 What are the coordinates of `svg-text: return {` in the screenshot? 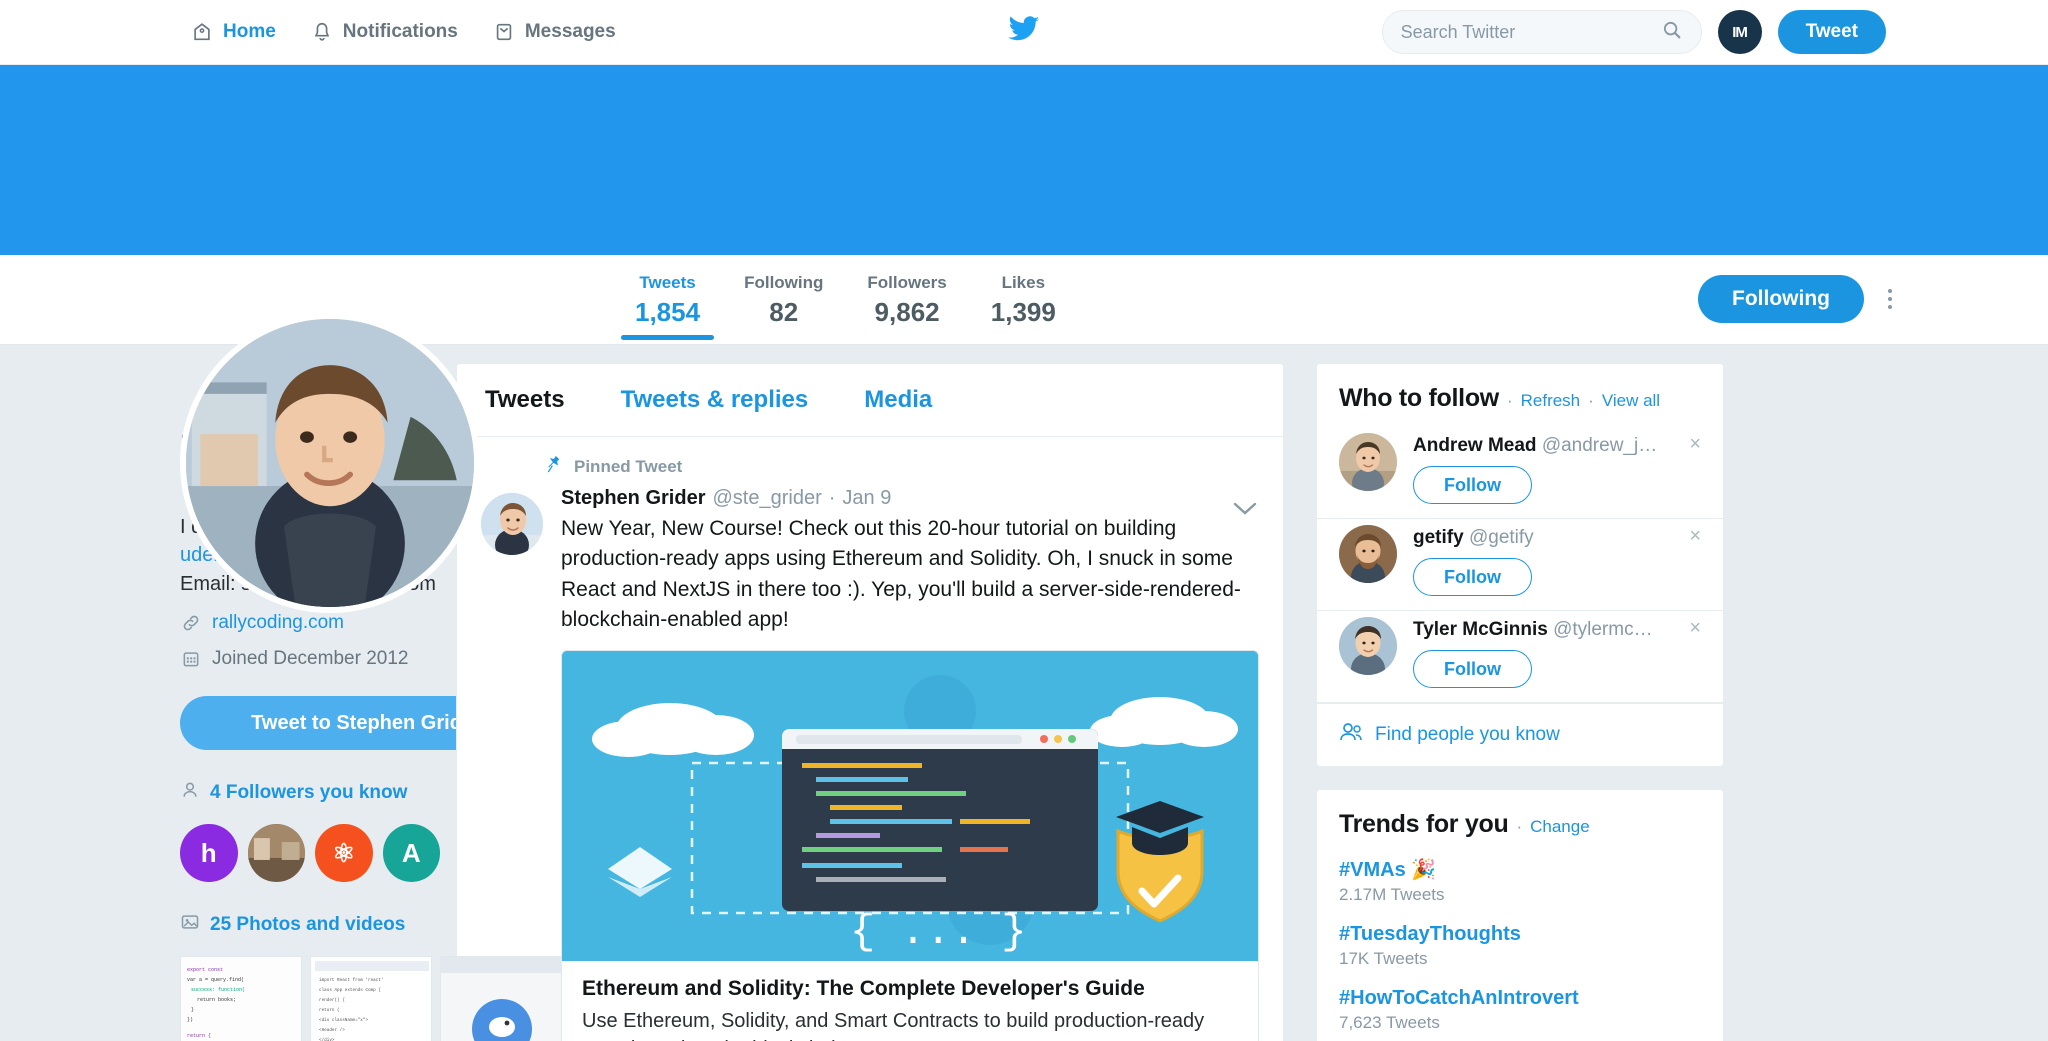 It's located at (199, 1036).